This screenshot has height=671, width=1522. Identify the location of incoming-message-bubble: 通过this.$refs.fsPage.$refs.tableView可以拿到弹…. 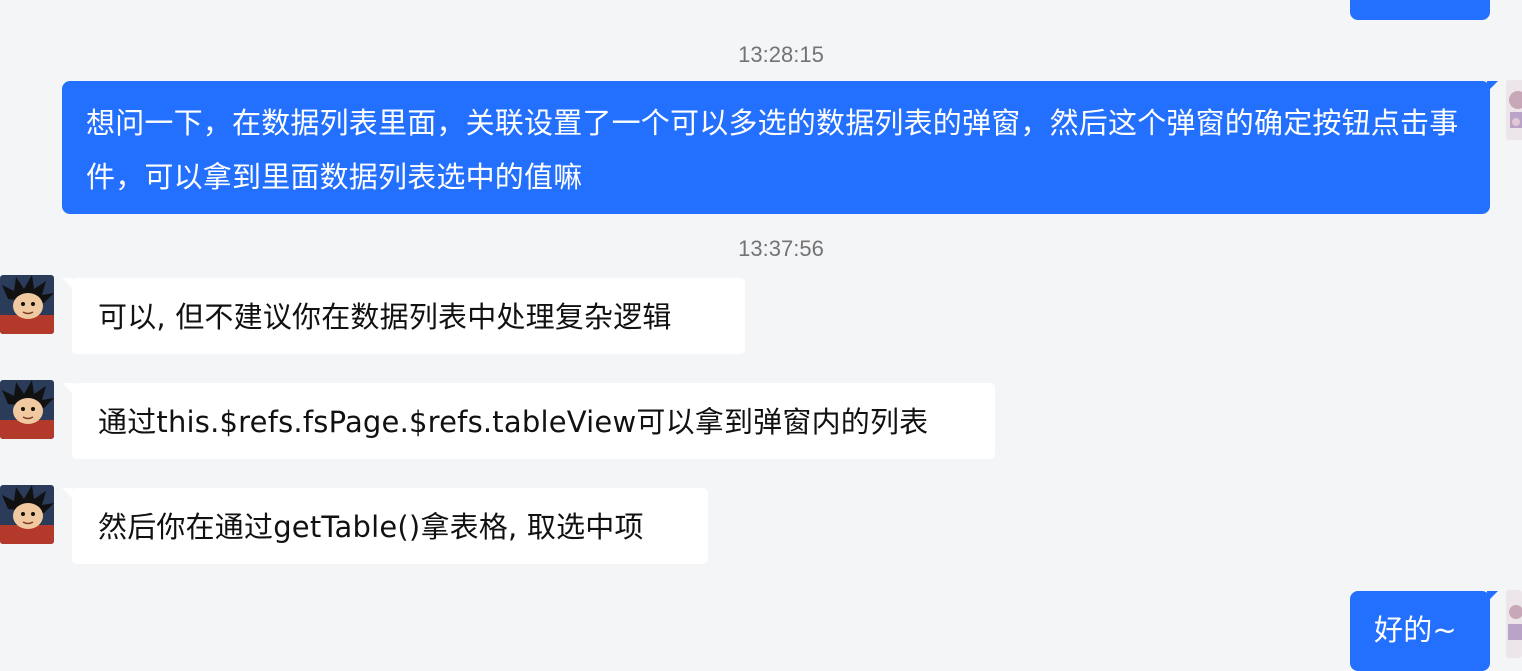
(533, 421).